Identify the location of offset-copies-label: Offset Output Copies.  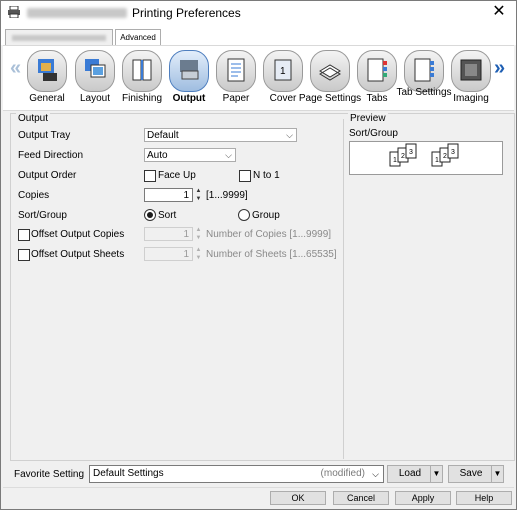
(78, 234).